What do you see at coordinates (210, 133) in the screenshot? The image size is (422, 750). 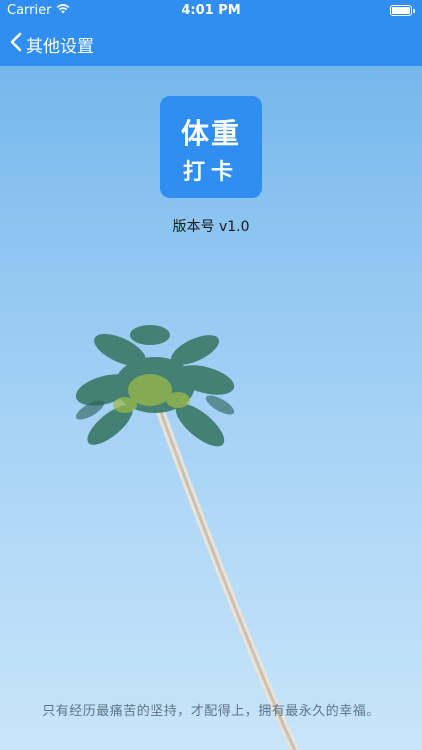 I see `logo-text-line1: 体重` at bounding box center [210, 133].